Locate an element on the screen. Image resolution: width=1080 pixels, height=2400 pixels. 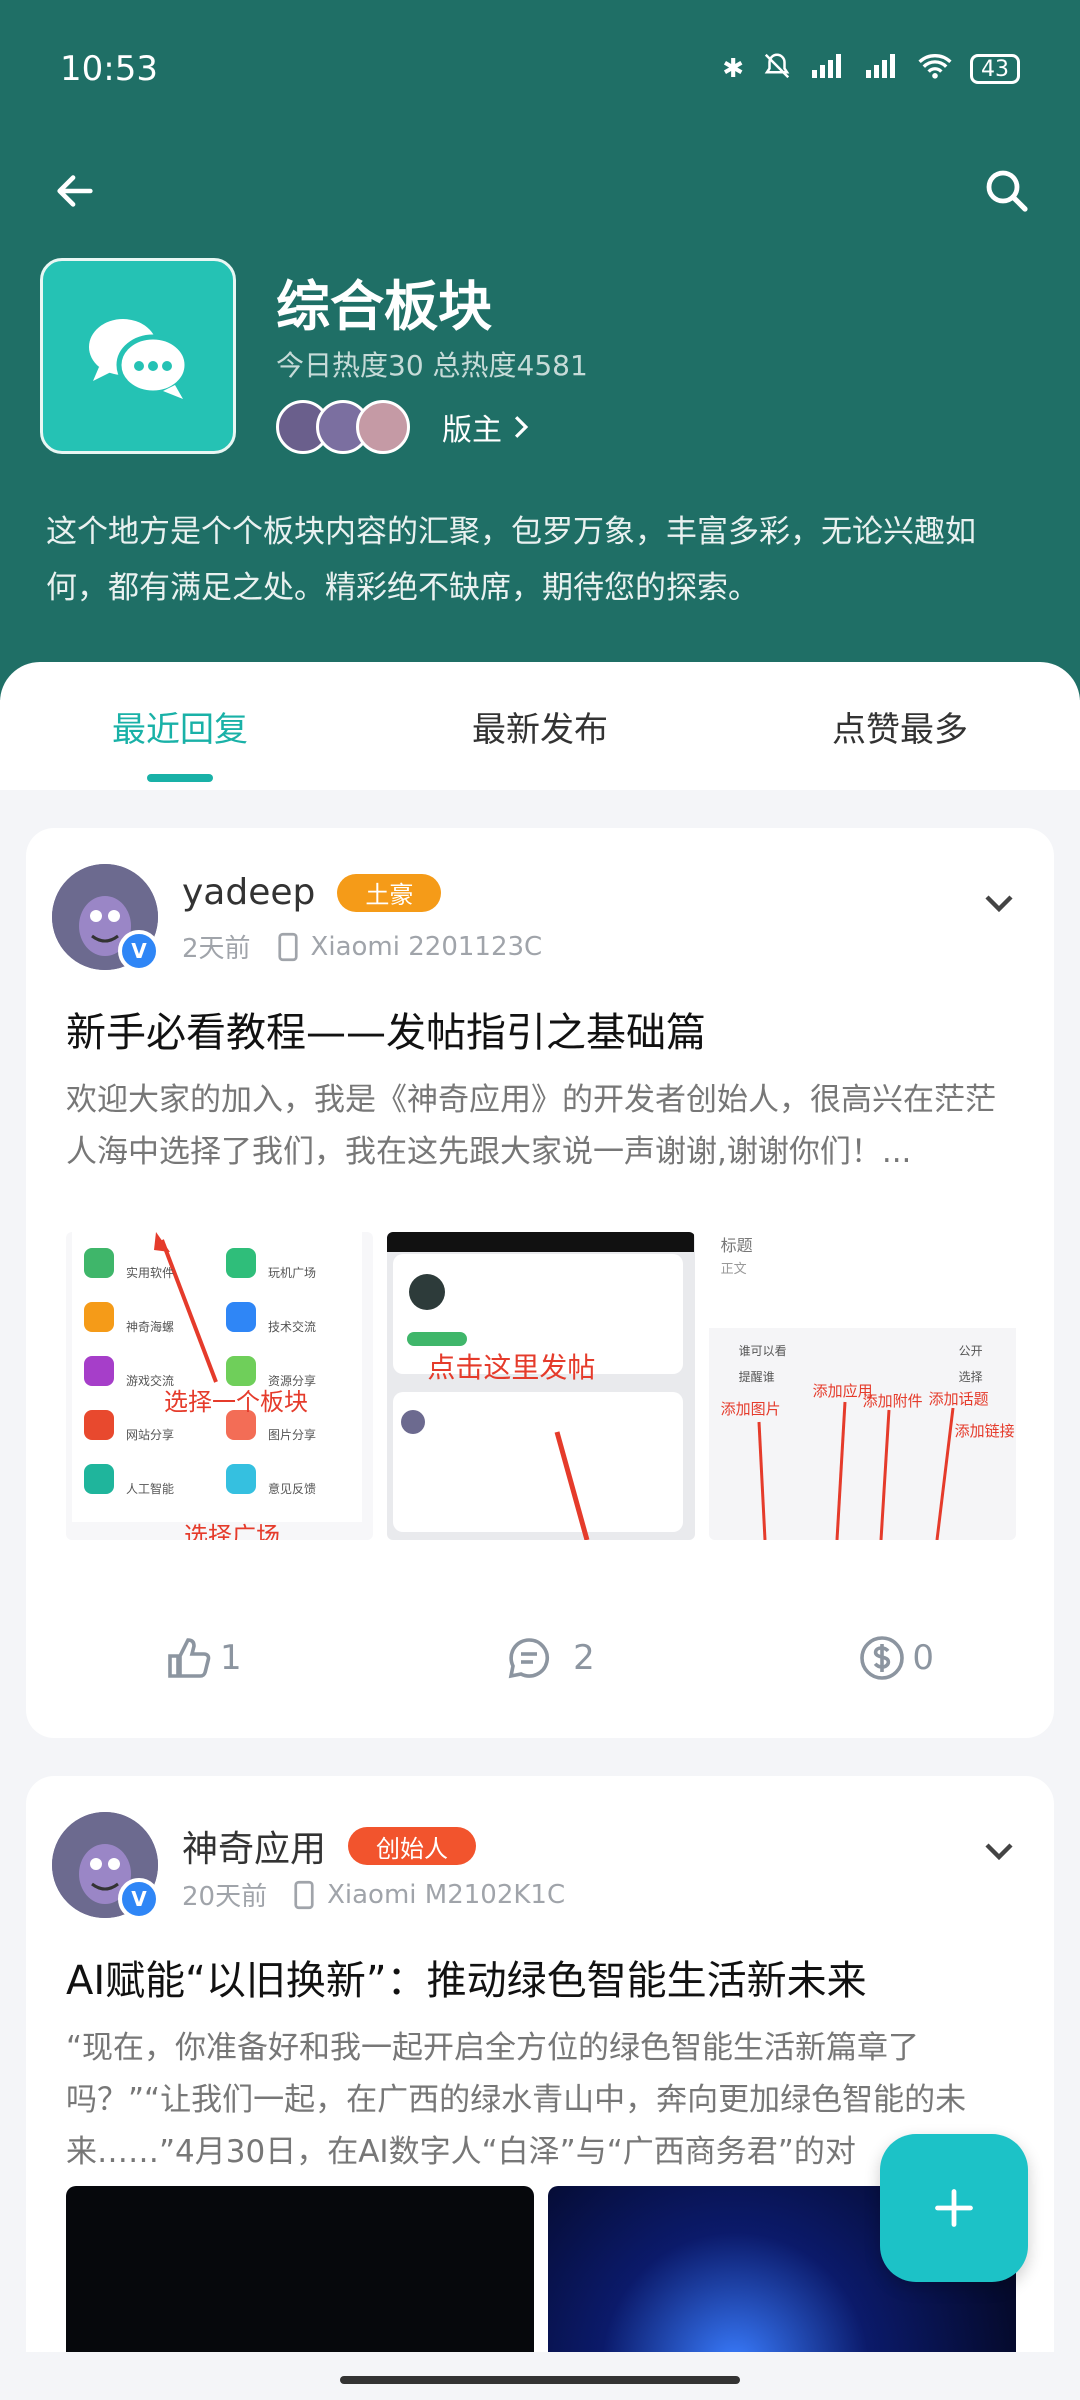
username: yadeep is located at coordinates (249, 892).